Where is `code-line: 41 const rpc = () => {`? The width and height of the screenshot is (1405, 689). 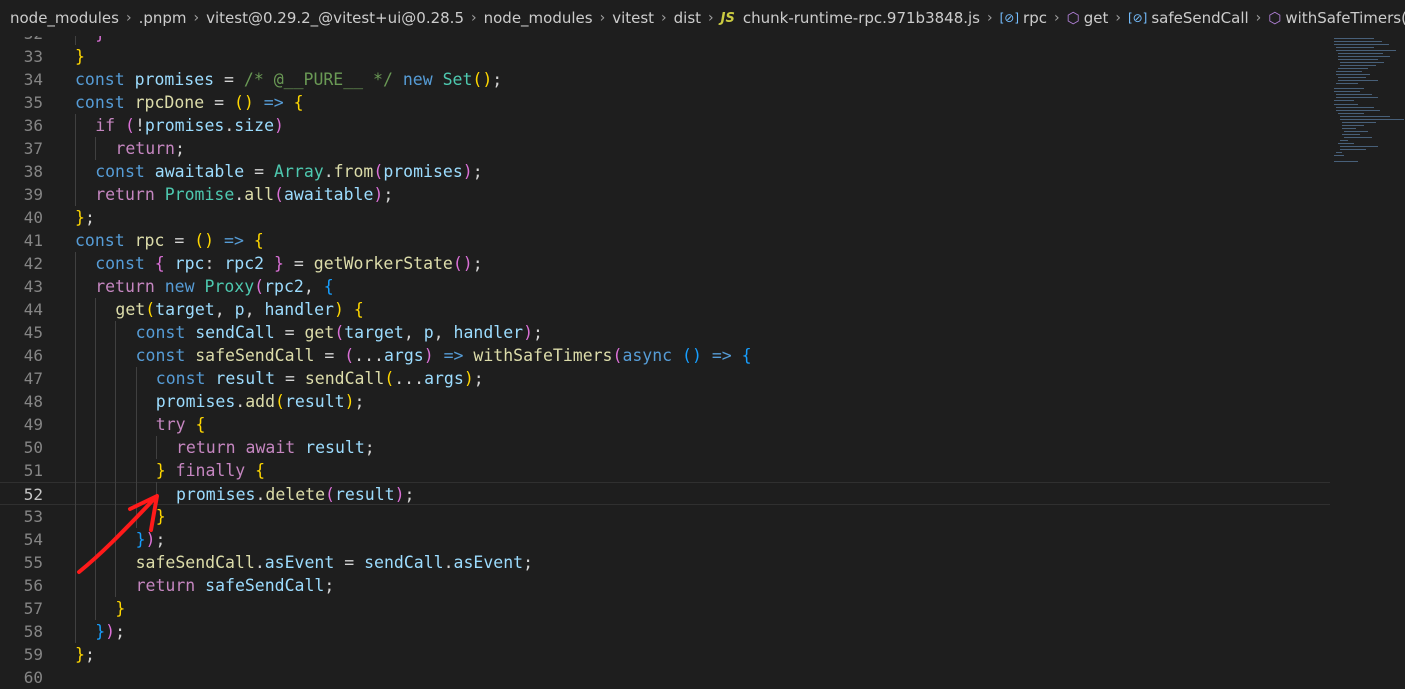
code-line: 41 const rpc = () => { is located at coordinates (665, 240).